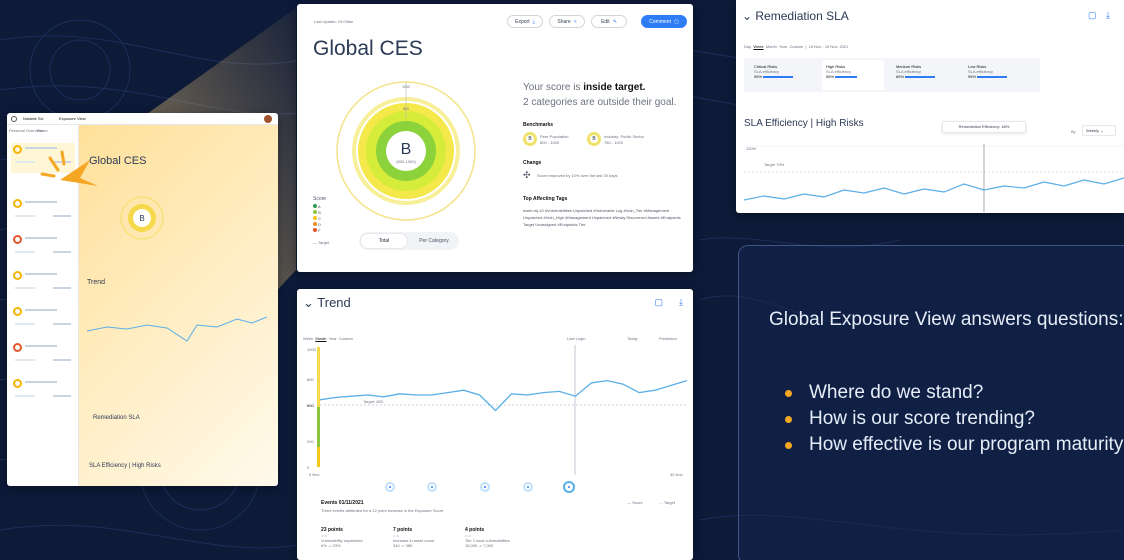  What do you see at coordinates (607, 210) in the screenshot?
I see `tag: #Vulnerable Log` at bounding box center [607, 210].